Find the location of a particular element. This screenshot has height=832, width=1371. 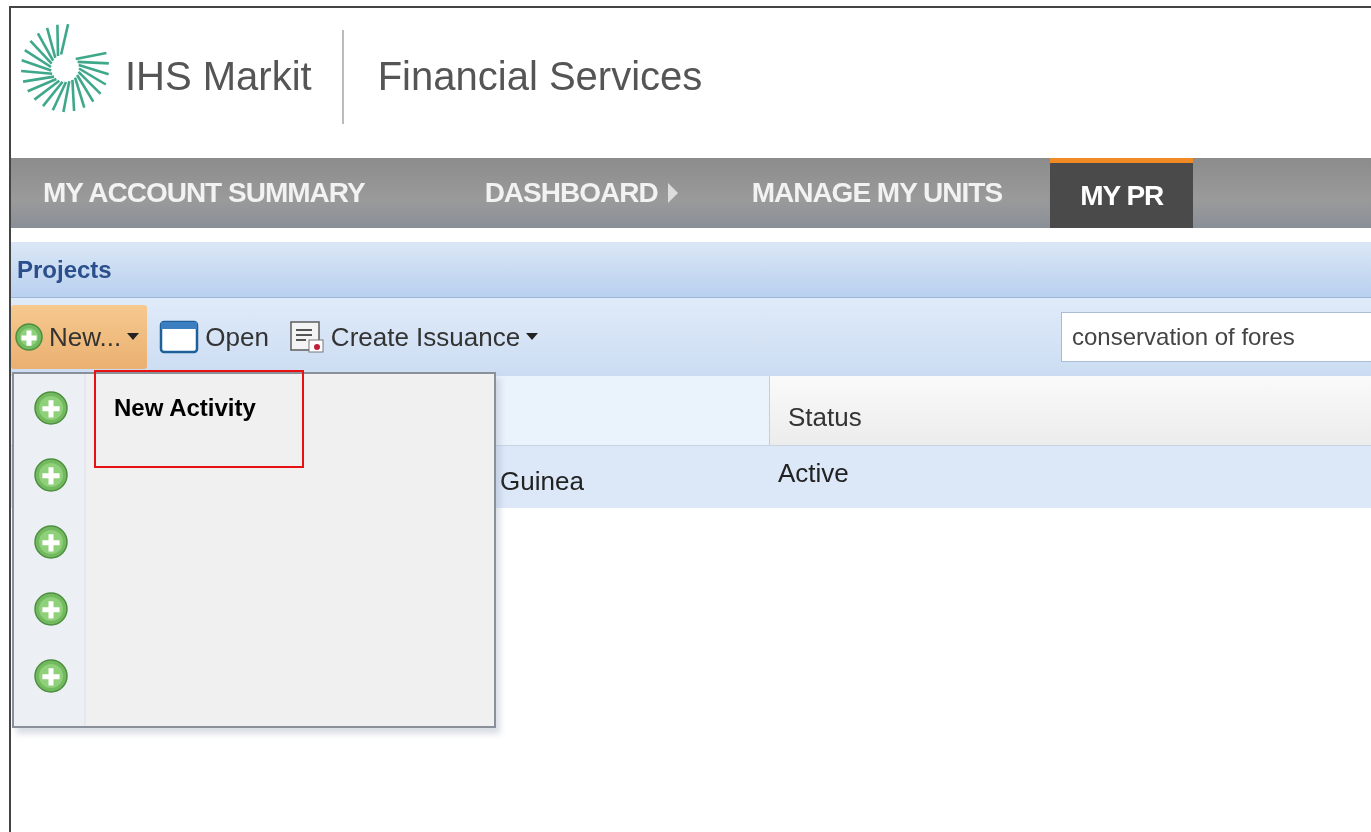

search-field: conservation of fores is located at coordinates (1216, 337).